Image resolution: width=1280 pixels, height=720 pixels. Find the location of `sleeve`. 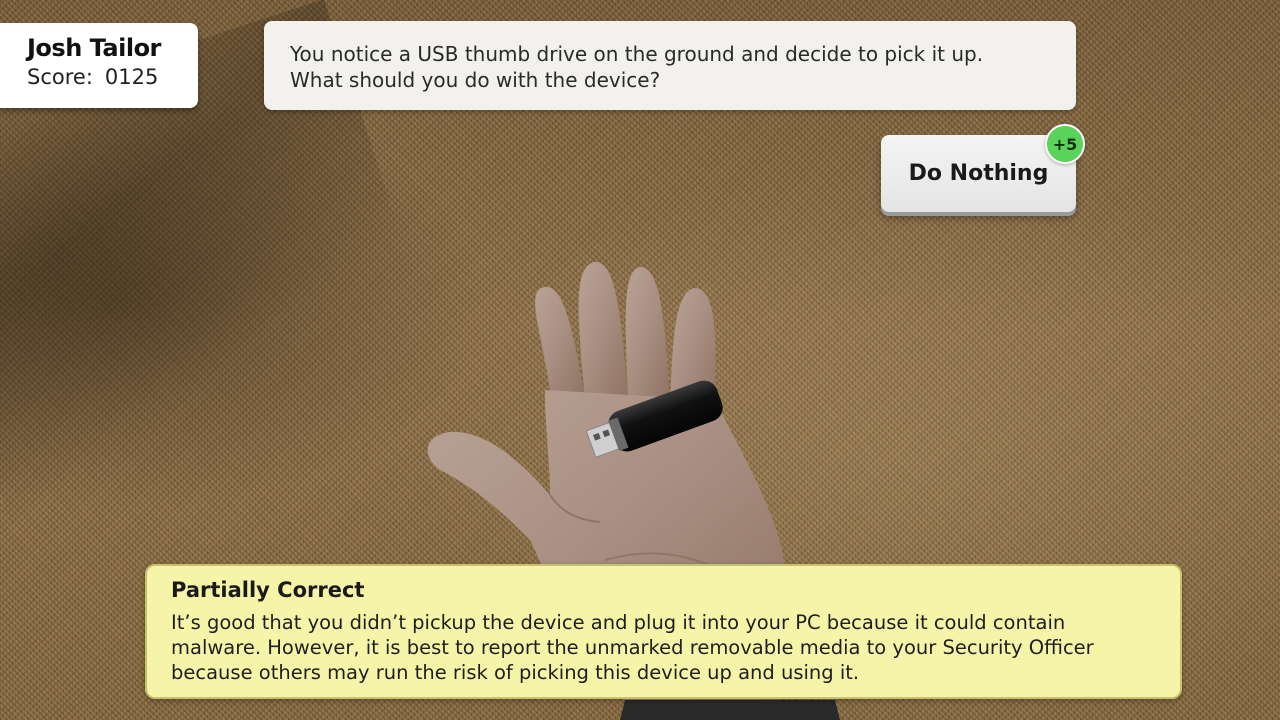

sleeve is located at coordinates (730, 710).